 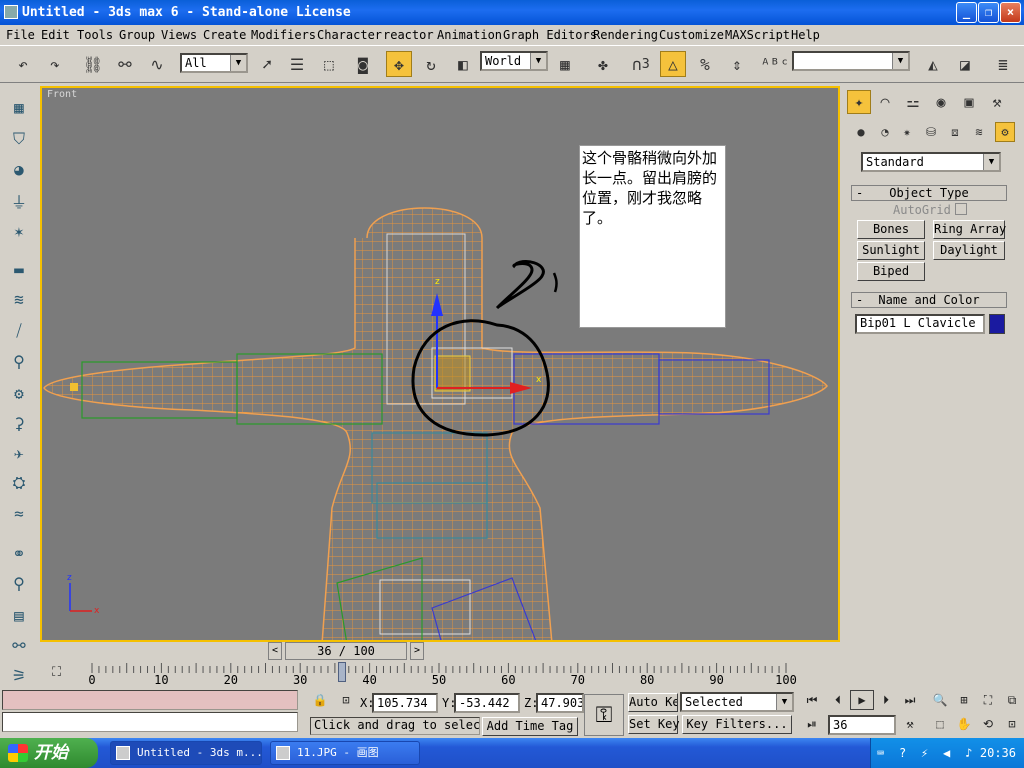 What do you see at coordinates (965, 64) in the screenshot?
I see `align-icon: ◪` at bounding box center [965, 64].